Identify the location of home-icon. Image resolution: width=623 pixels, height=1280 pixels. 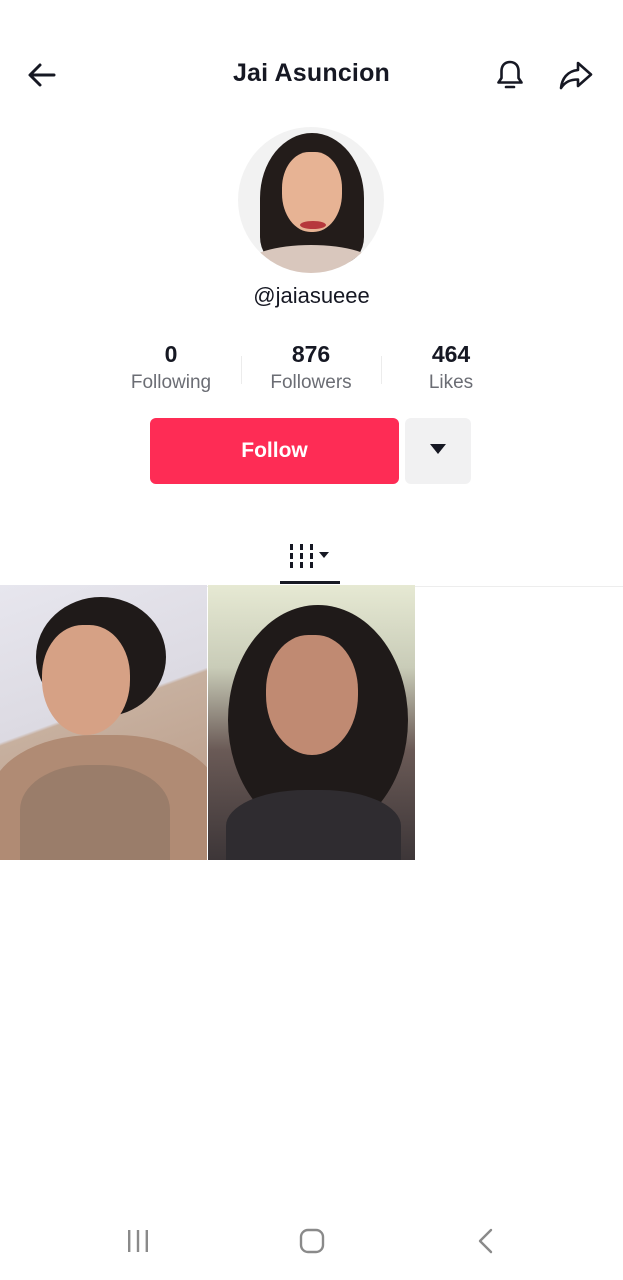
(312, 1243).